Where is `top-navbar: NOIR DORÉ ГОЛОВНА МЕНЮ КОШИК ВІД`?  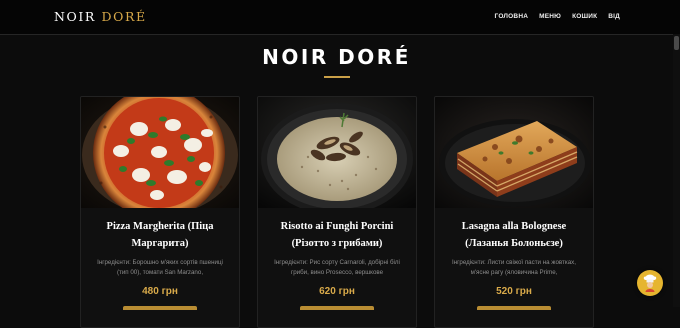
top-navbar: NOIR DORÉ ГОЛОВНА МЕНЮ КОШИК ВІД is located at coordinates (340, 17).